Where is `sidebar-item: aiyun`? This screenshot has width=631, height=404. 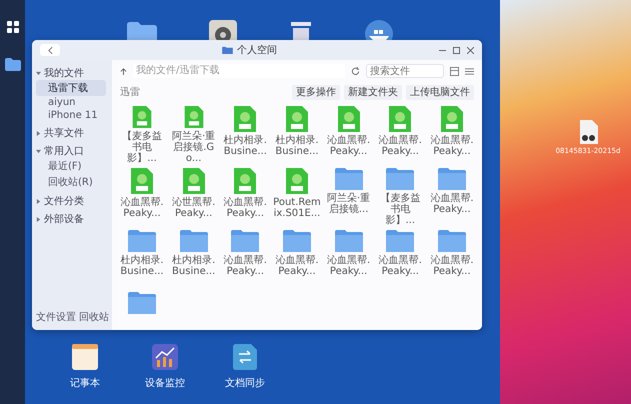
sidebar-item: aiyun is located at coordinates (71, 102).